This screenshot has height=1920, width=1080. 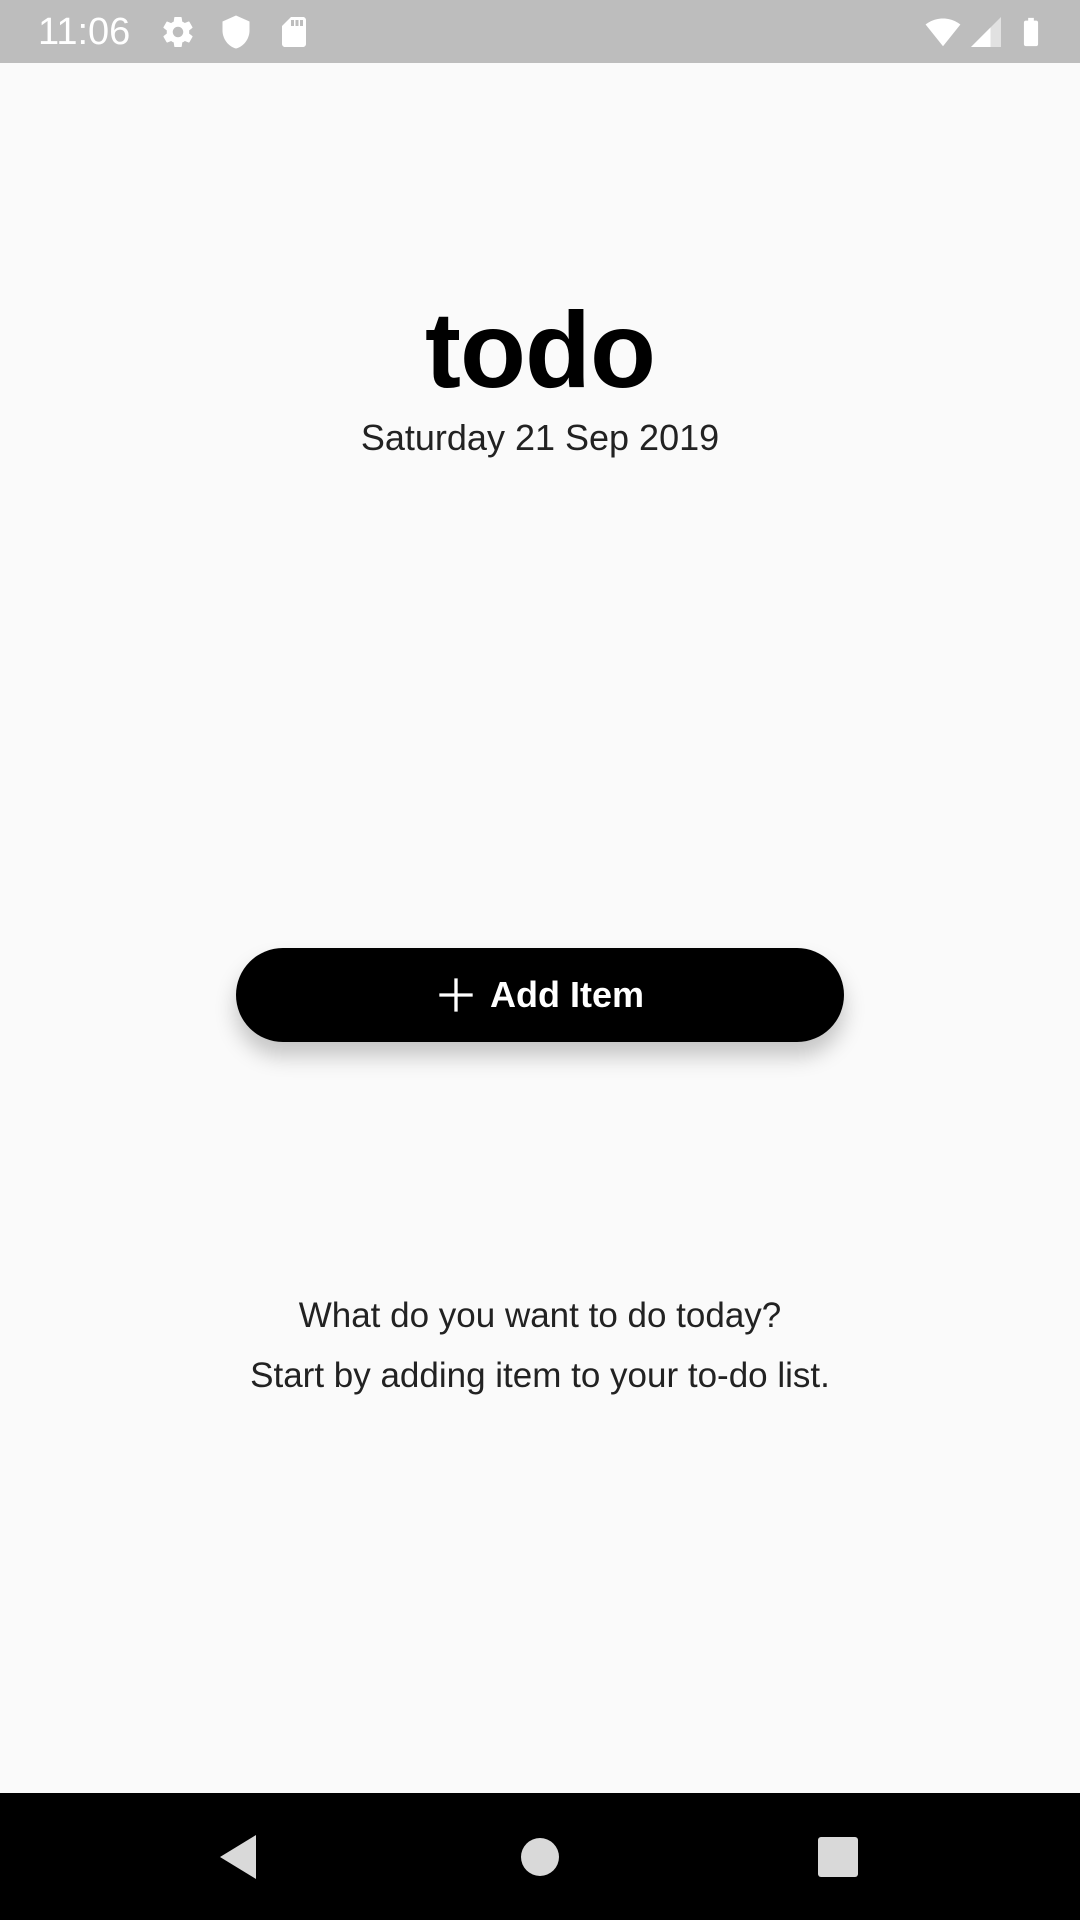 I want to click on empty-state-line-2: Start by adding item to your to-do list., so click(x=540, y=1375).